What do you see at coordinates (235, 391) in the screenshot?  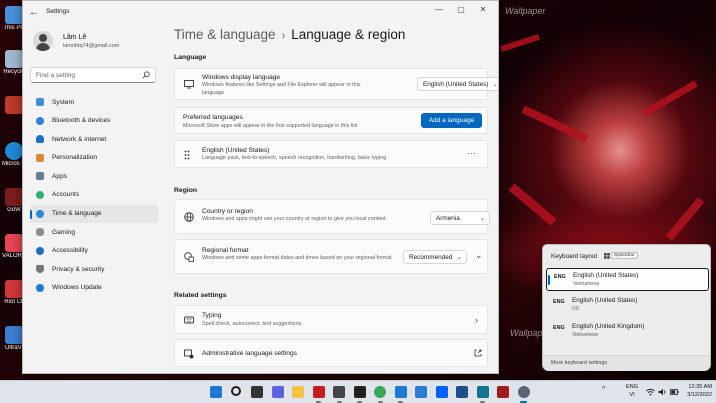 I see `taskbar-search-icon` at bounding box center [235, 391].